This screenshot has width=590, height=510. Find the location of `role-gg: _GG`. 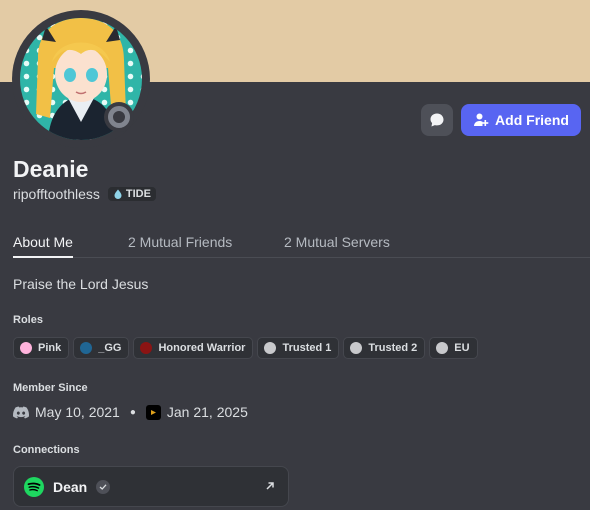

role-gg: _GG is located at coordinates (101, 348).